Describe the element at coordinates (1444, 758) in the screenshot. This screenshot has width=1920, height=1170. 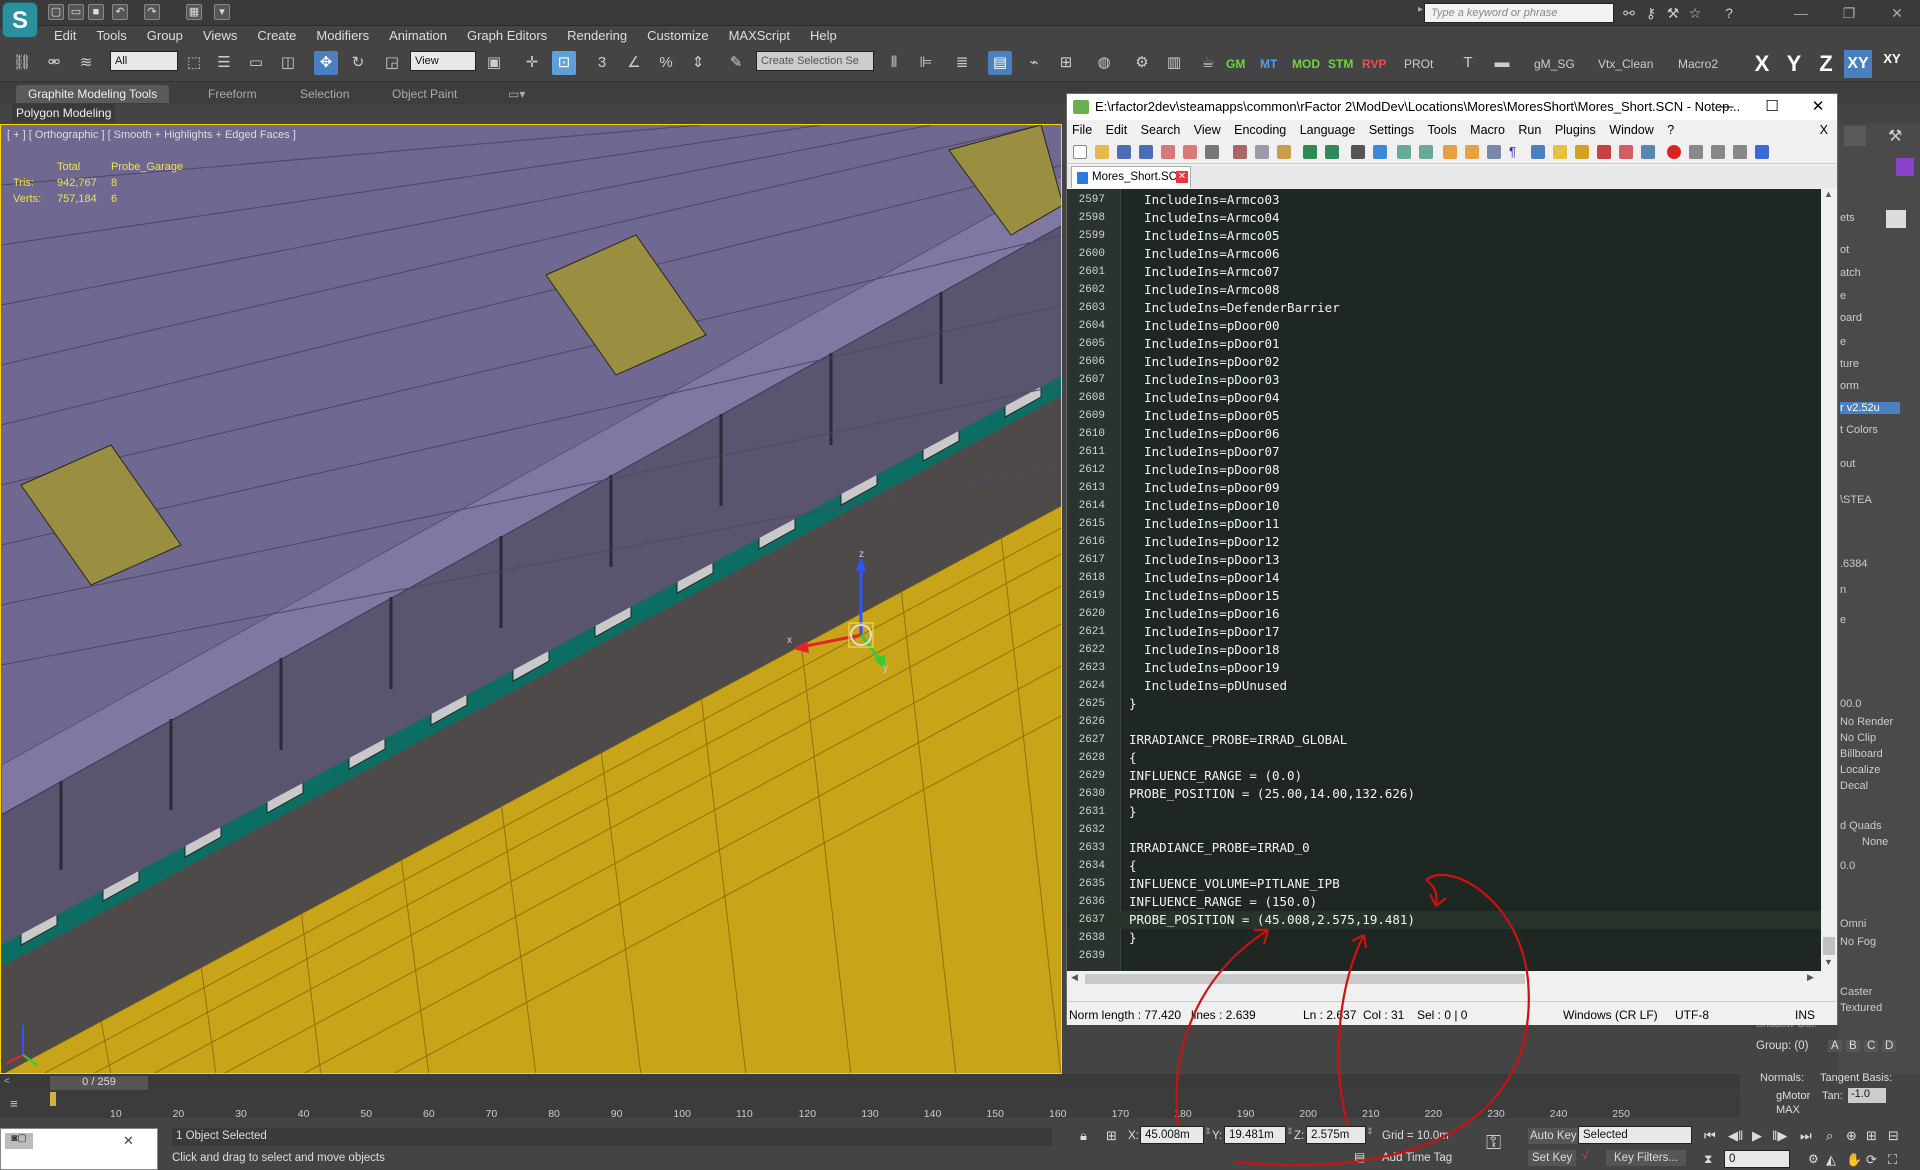
I see `code-line: 2628 {` at that location.